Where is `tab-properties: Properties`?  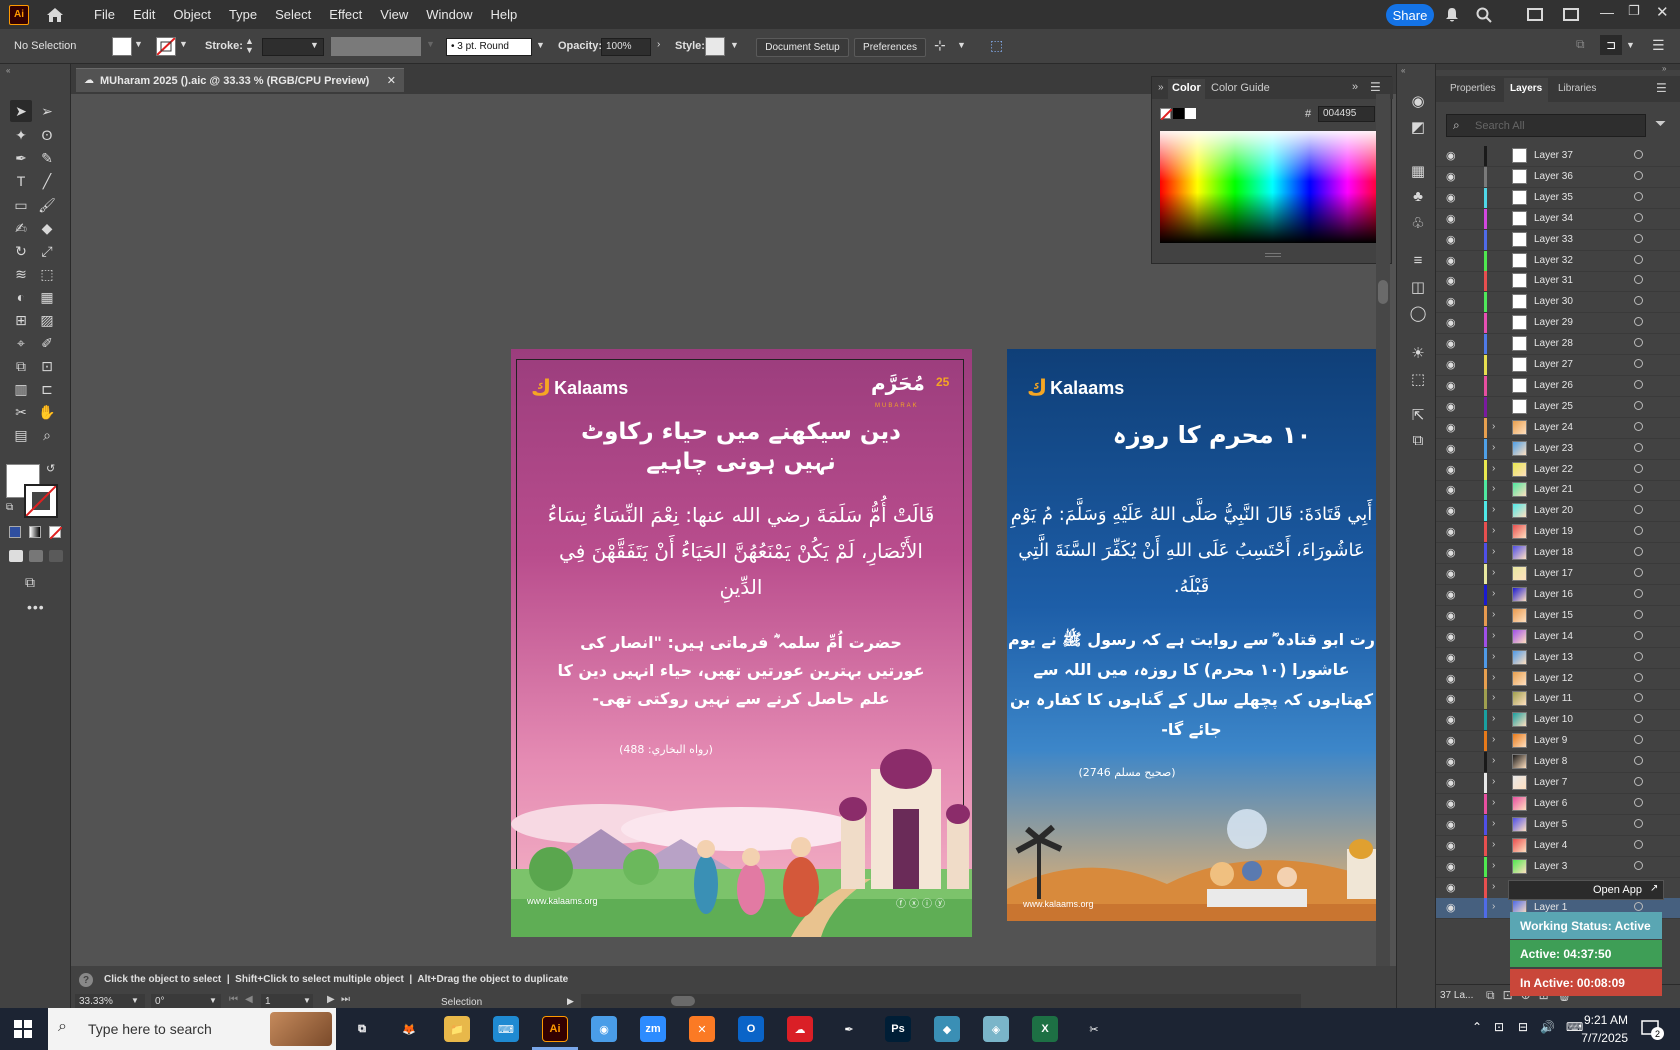 tab-properties: Properties is located at coordinates (1473, 90).